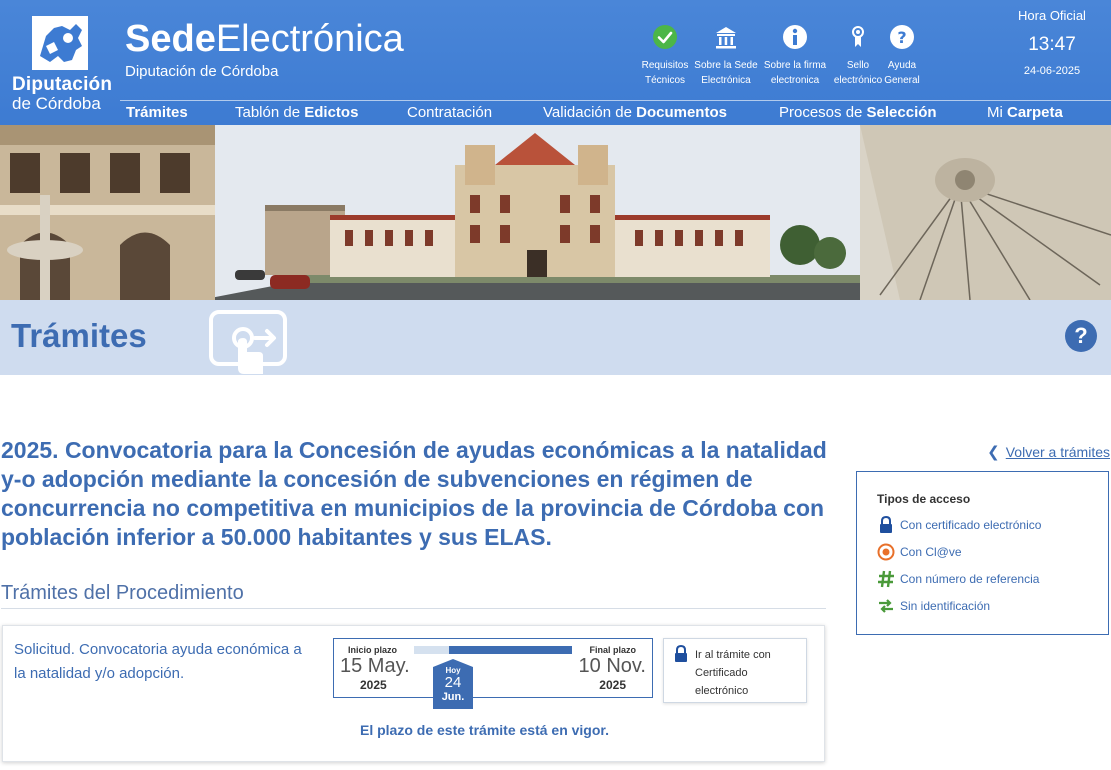 The height and width of the screenshot is (770, 1111). What do you see at coordinates (1052, 15) in the screenshot?
I see `clock-label: Hora Oficial` at bounding box center [1052, 15].